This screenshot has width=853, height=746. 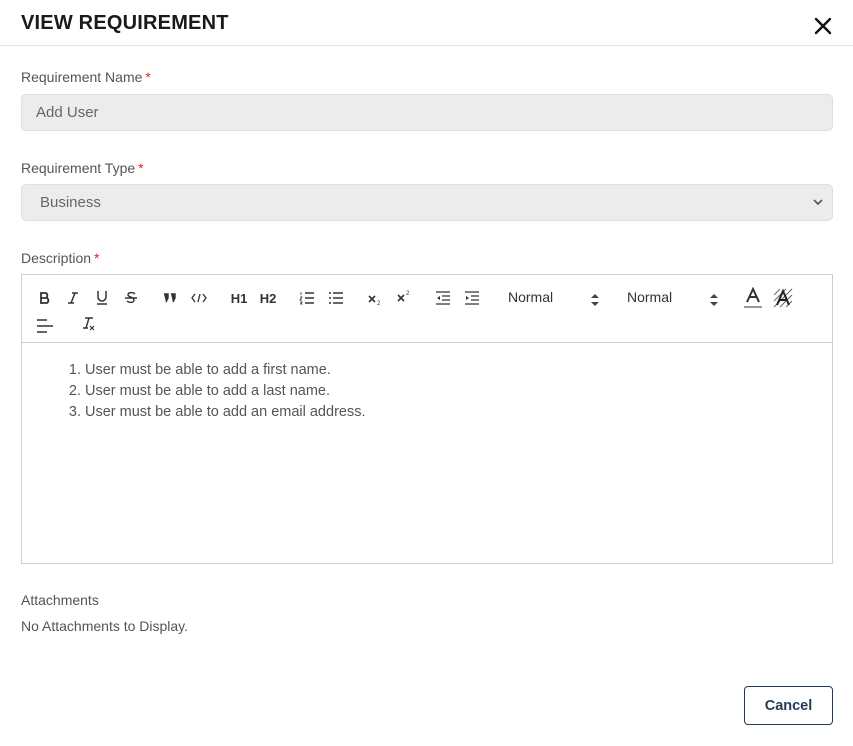 I want to click on requirement-type-label-text: Requirement Type, so click(x=78, y=168).